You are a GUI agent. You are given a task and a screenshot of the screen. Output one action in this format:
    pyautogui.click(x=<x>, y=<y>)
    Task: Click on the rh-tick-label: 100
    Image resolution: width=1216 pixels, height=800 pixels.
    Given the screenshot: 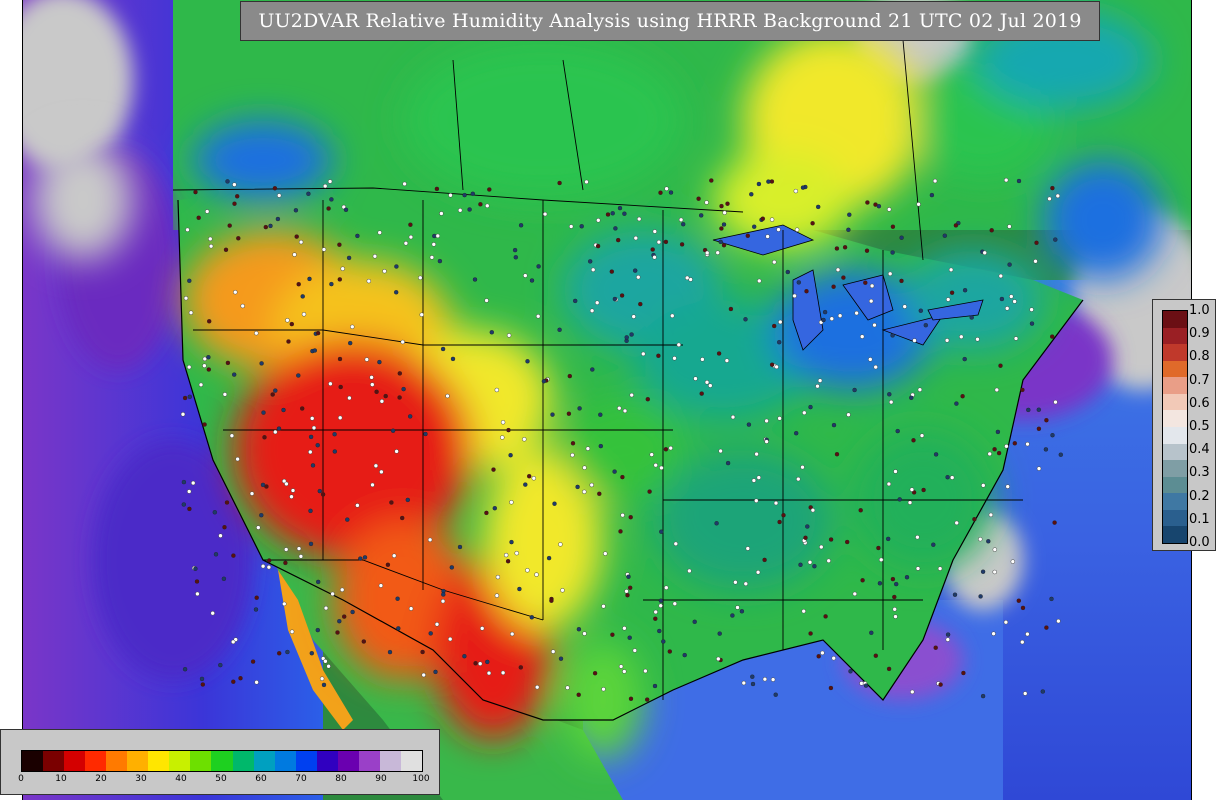 What is the action you would take?
    pyautogui.click(x=421, y=779)
    